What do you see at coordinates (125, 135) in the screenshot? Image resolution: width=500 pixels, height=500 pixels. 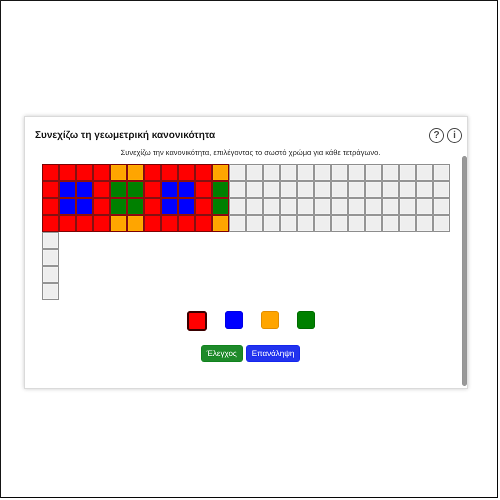 I see `card-title: Συνεχίζω τη γεωμετρική κανονικότητα` at bounding box center [125, 135].